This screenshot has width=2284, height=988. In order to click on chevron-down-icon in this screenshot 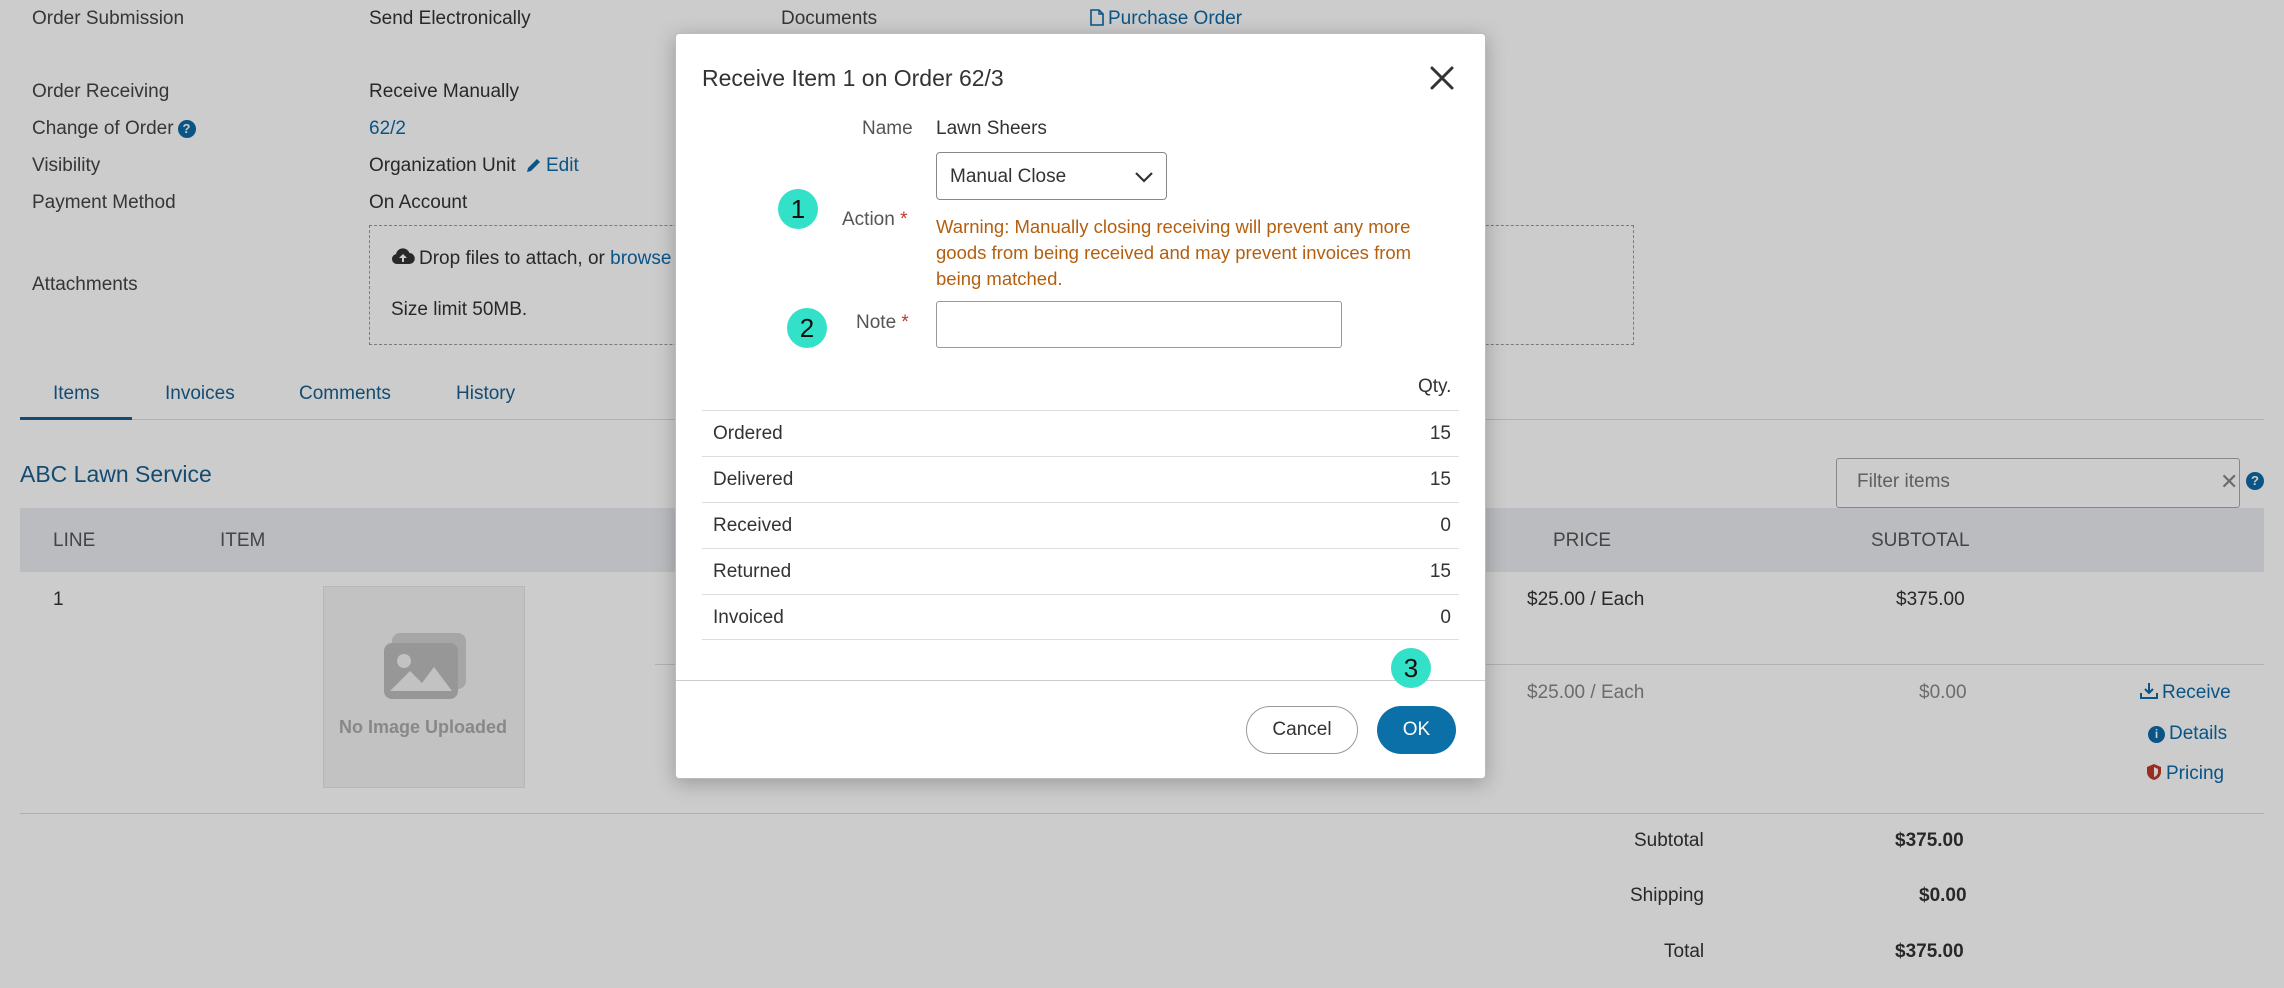, I will do `click(1144, 177)`.